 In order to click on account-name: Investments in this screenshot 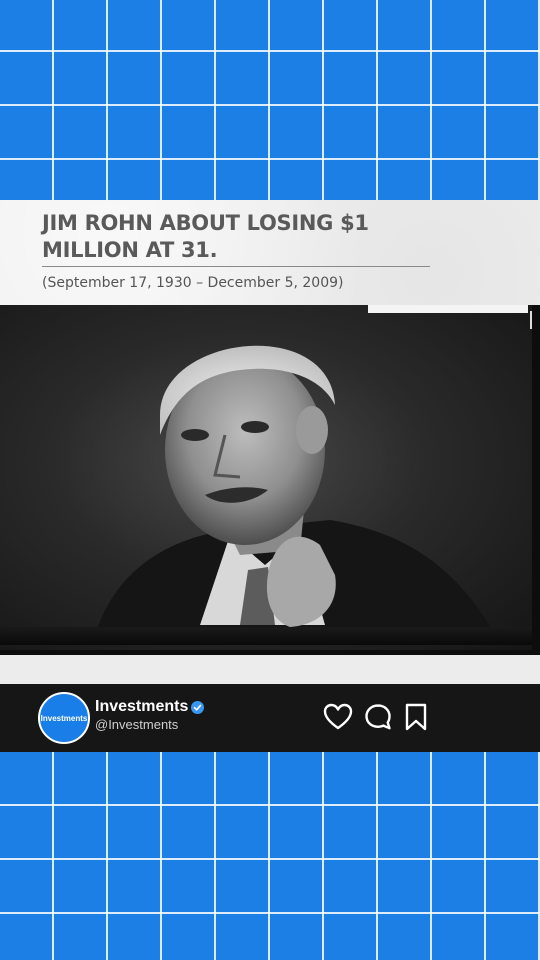, I will do `click(141, 707)`.